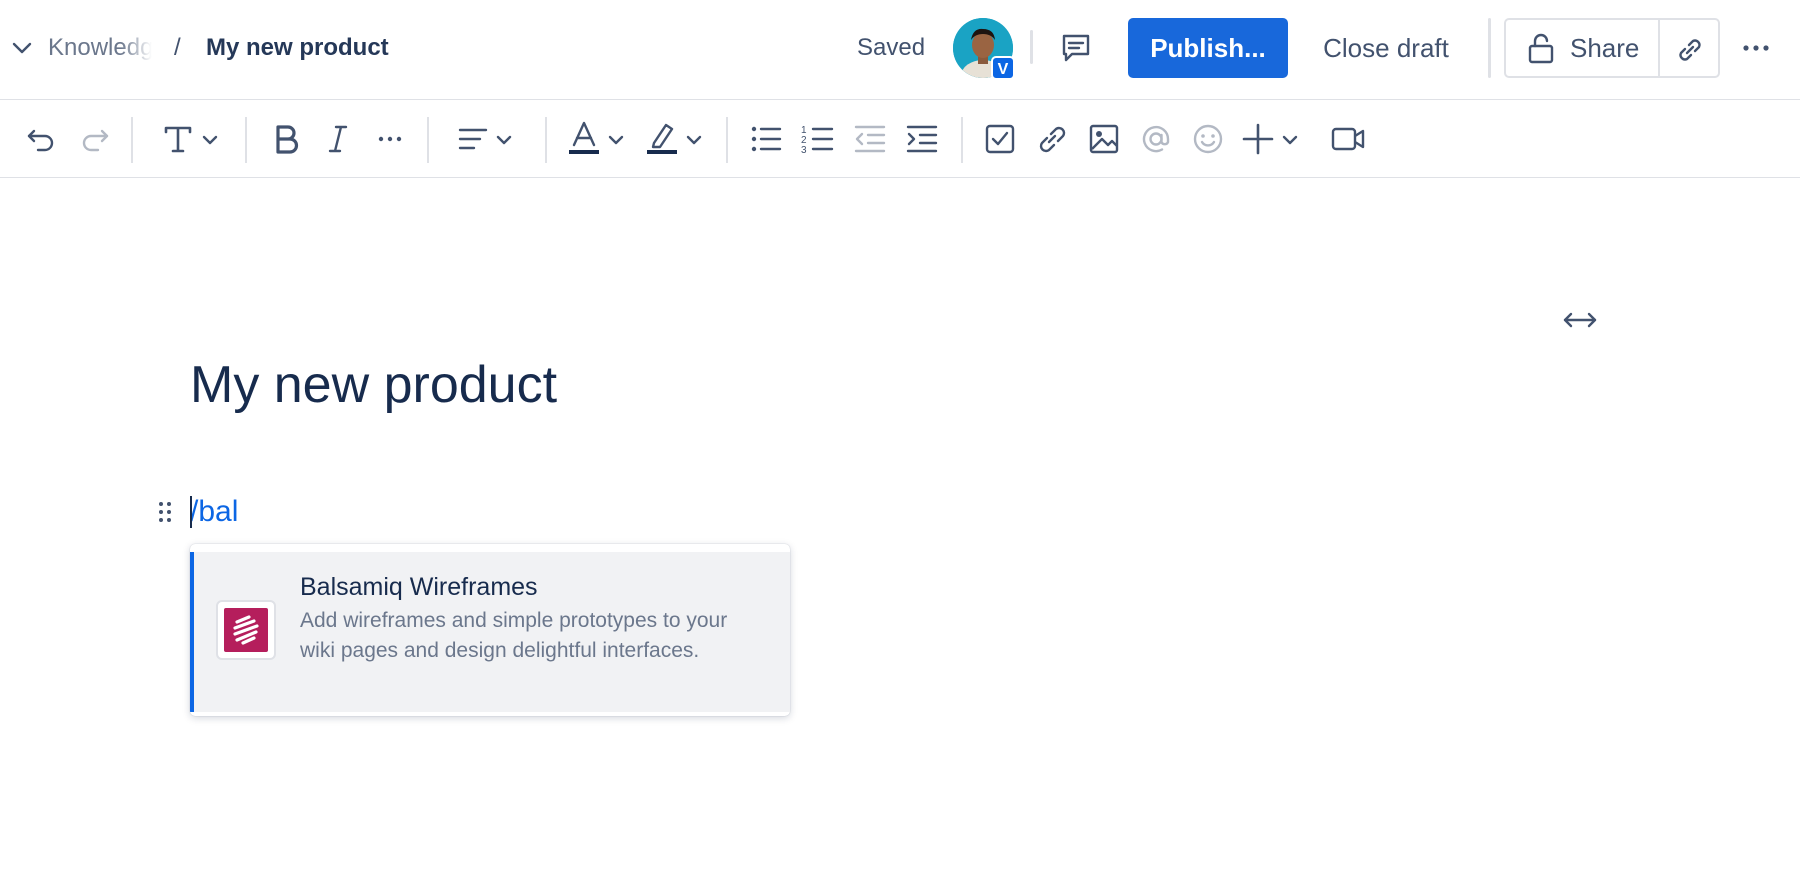 The image size is (1800, 878). I want to click on indent-icon, so click(922, 139).